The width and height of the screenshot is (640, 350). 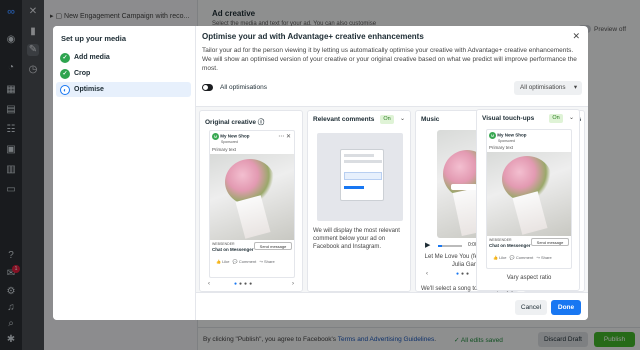 What do you see at coordinates (576, 36) in the screenshot?
I see `close-icon: ✕` at bounding box center [576, 36].